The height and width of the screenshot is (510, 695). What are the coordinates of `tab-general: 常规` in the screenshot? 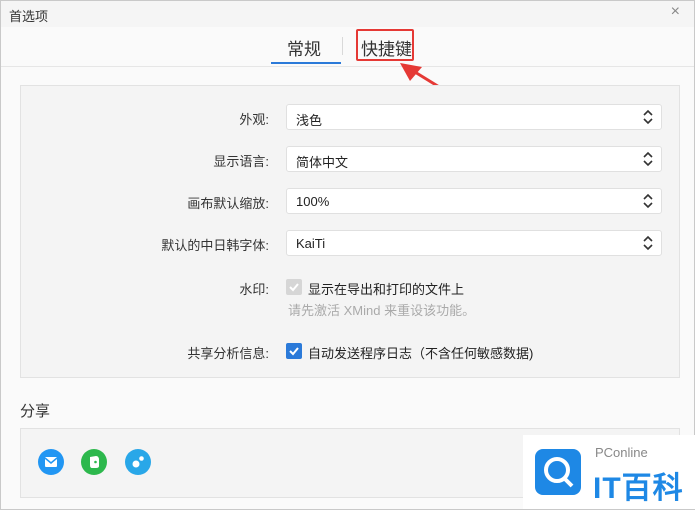 It's located at (304, 47).